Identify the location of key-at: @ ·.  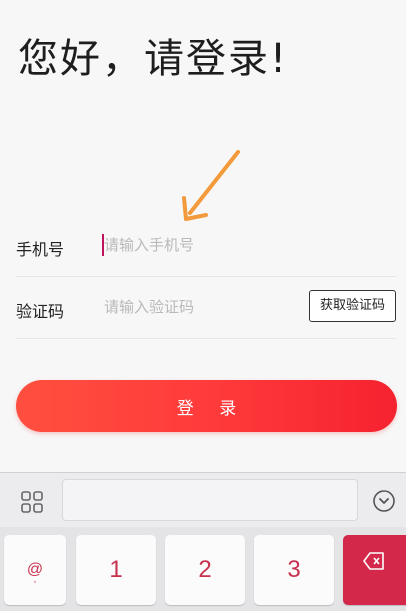
(35, 570).